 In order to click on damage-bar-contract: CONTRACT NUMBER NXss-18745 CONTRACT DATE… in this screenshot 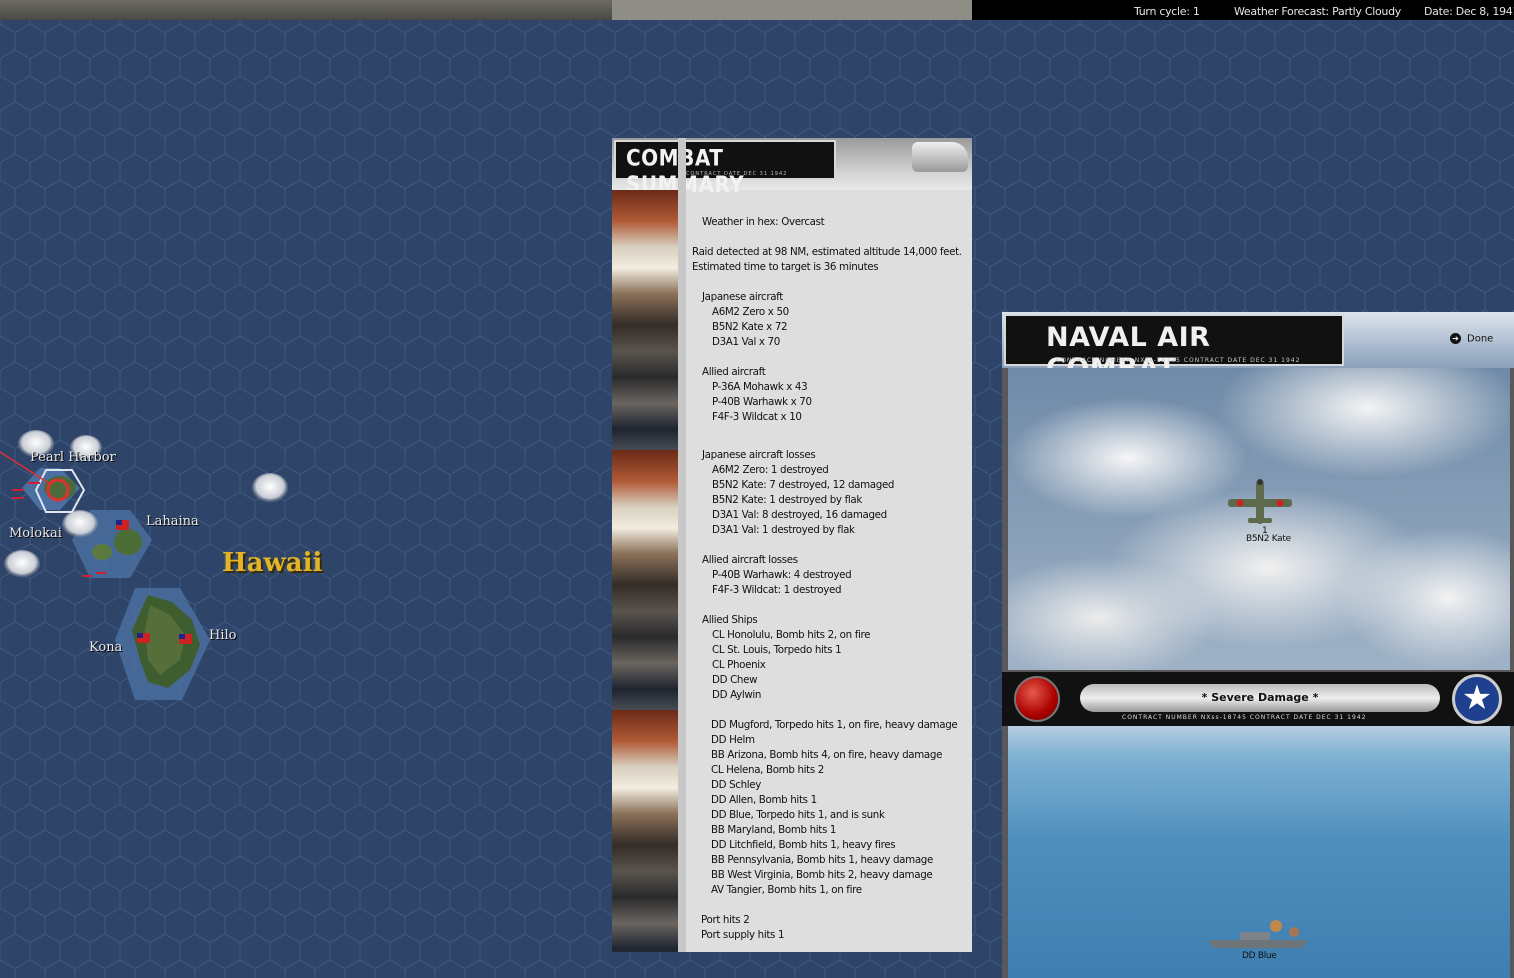, I will do `click(1244, 717)`.